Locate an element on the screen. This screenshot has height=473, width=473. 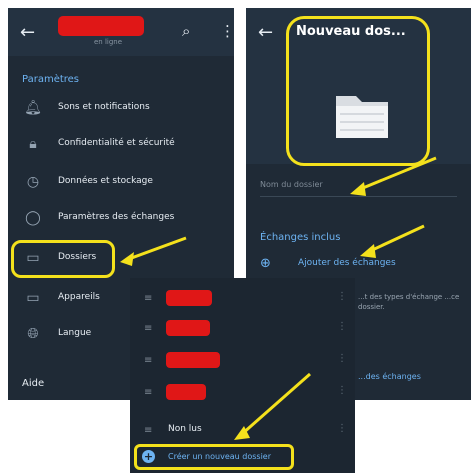
excluded-chats-link: ...des échanges is located at coordinates (389, 376).